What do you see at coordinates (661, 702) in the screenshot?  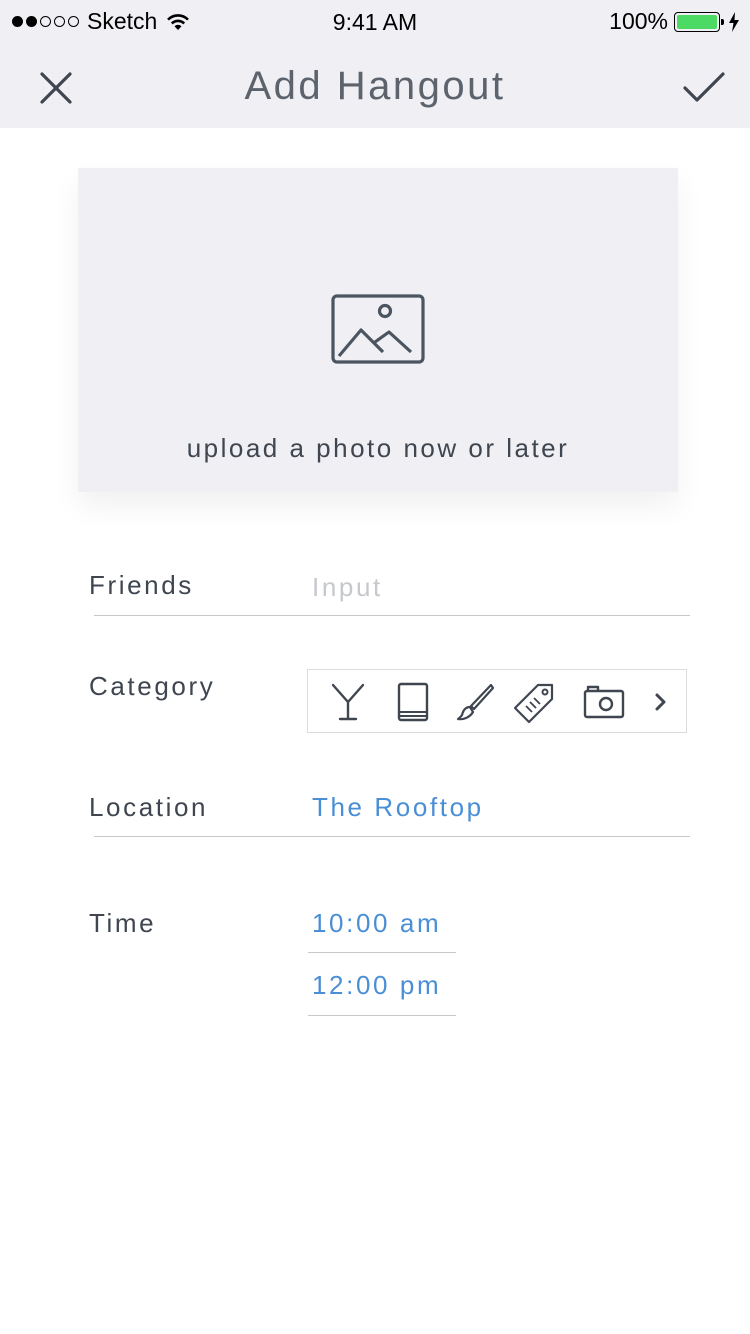 I see `chevron-right-icon` at bounding box center [661, 702].